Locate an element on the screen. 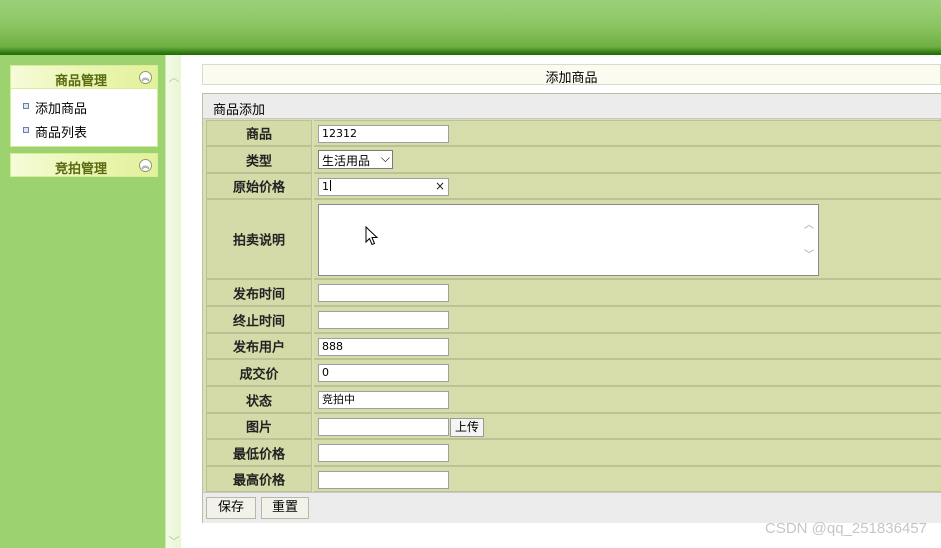  label-cell: 拍卖说明 is located at coordinates (259, 239).